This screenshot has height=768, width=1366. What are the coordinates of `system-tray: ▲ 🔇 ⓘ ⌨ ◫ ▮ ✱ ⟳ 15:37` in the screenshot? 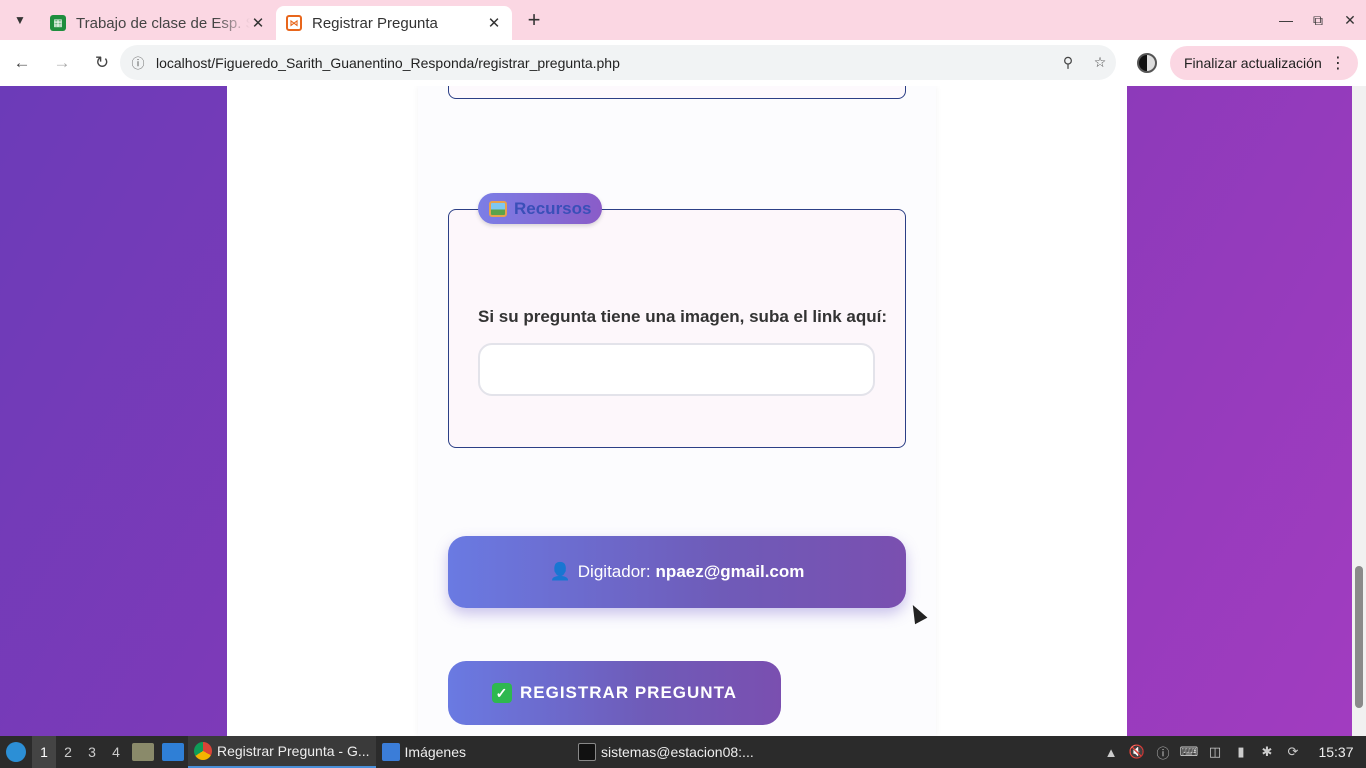 It's located at (1232, 752).